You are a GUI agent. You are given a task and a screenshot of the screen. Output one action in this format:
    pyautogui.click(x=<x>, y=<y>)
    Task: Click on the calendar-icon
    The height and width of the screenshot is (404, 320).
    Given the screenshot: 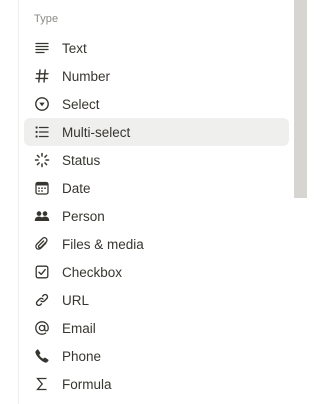 What is the action you would take?
    pyautogui.click(x=42, y=188)
    